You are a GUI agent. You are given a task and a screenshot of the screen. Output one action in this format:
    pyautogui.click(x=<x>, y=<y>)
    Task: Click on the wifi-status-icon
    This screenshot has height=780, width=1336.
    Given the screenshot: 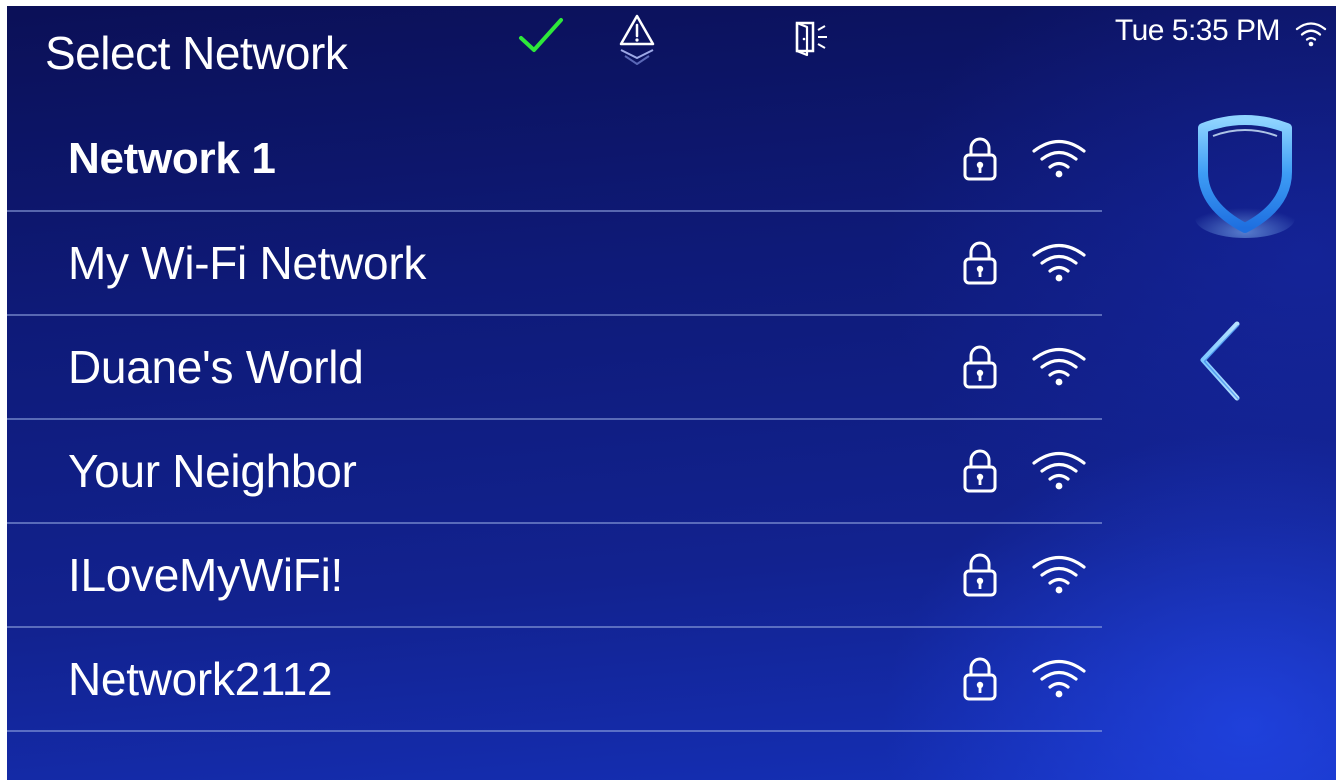 What is the action you would take?
    pyautogui.click(x=1311, y=34)
    